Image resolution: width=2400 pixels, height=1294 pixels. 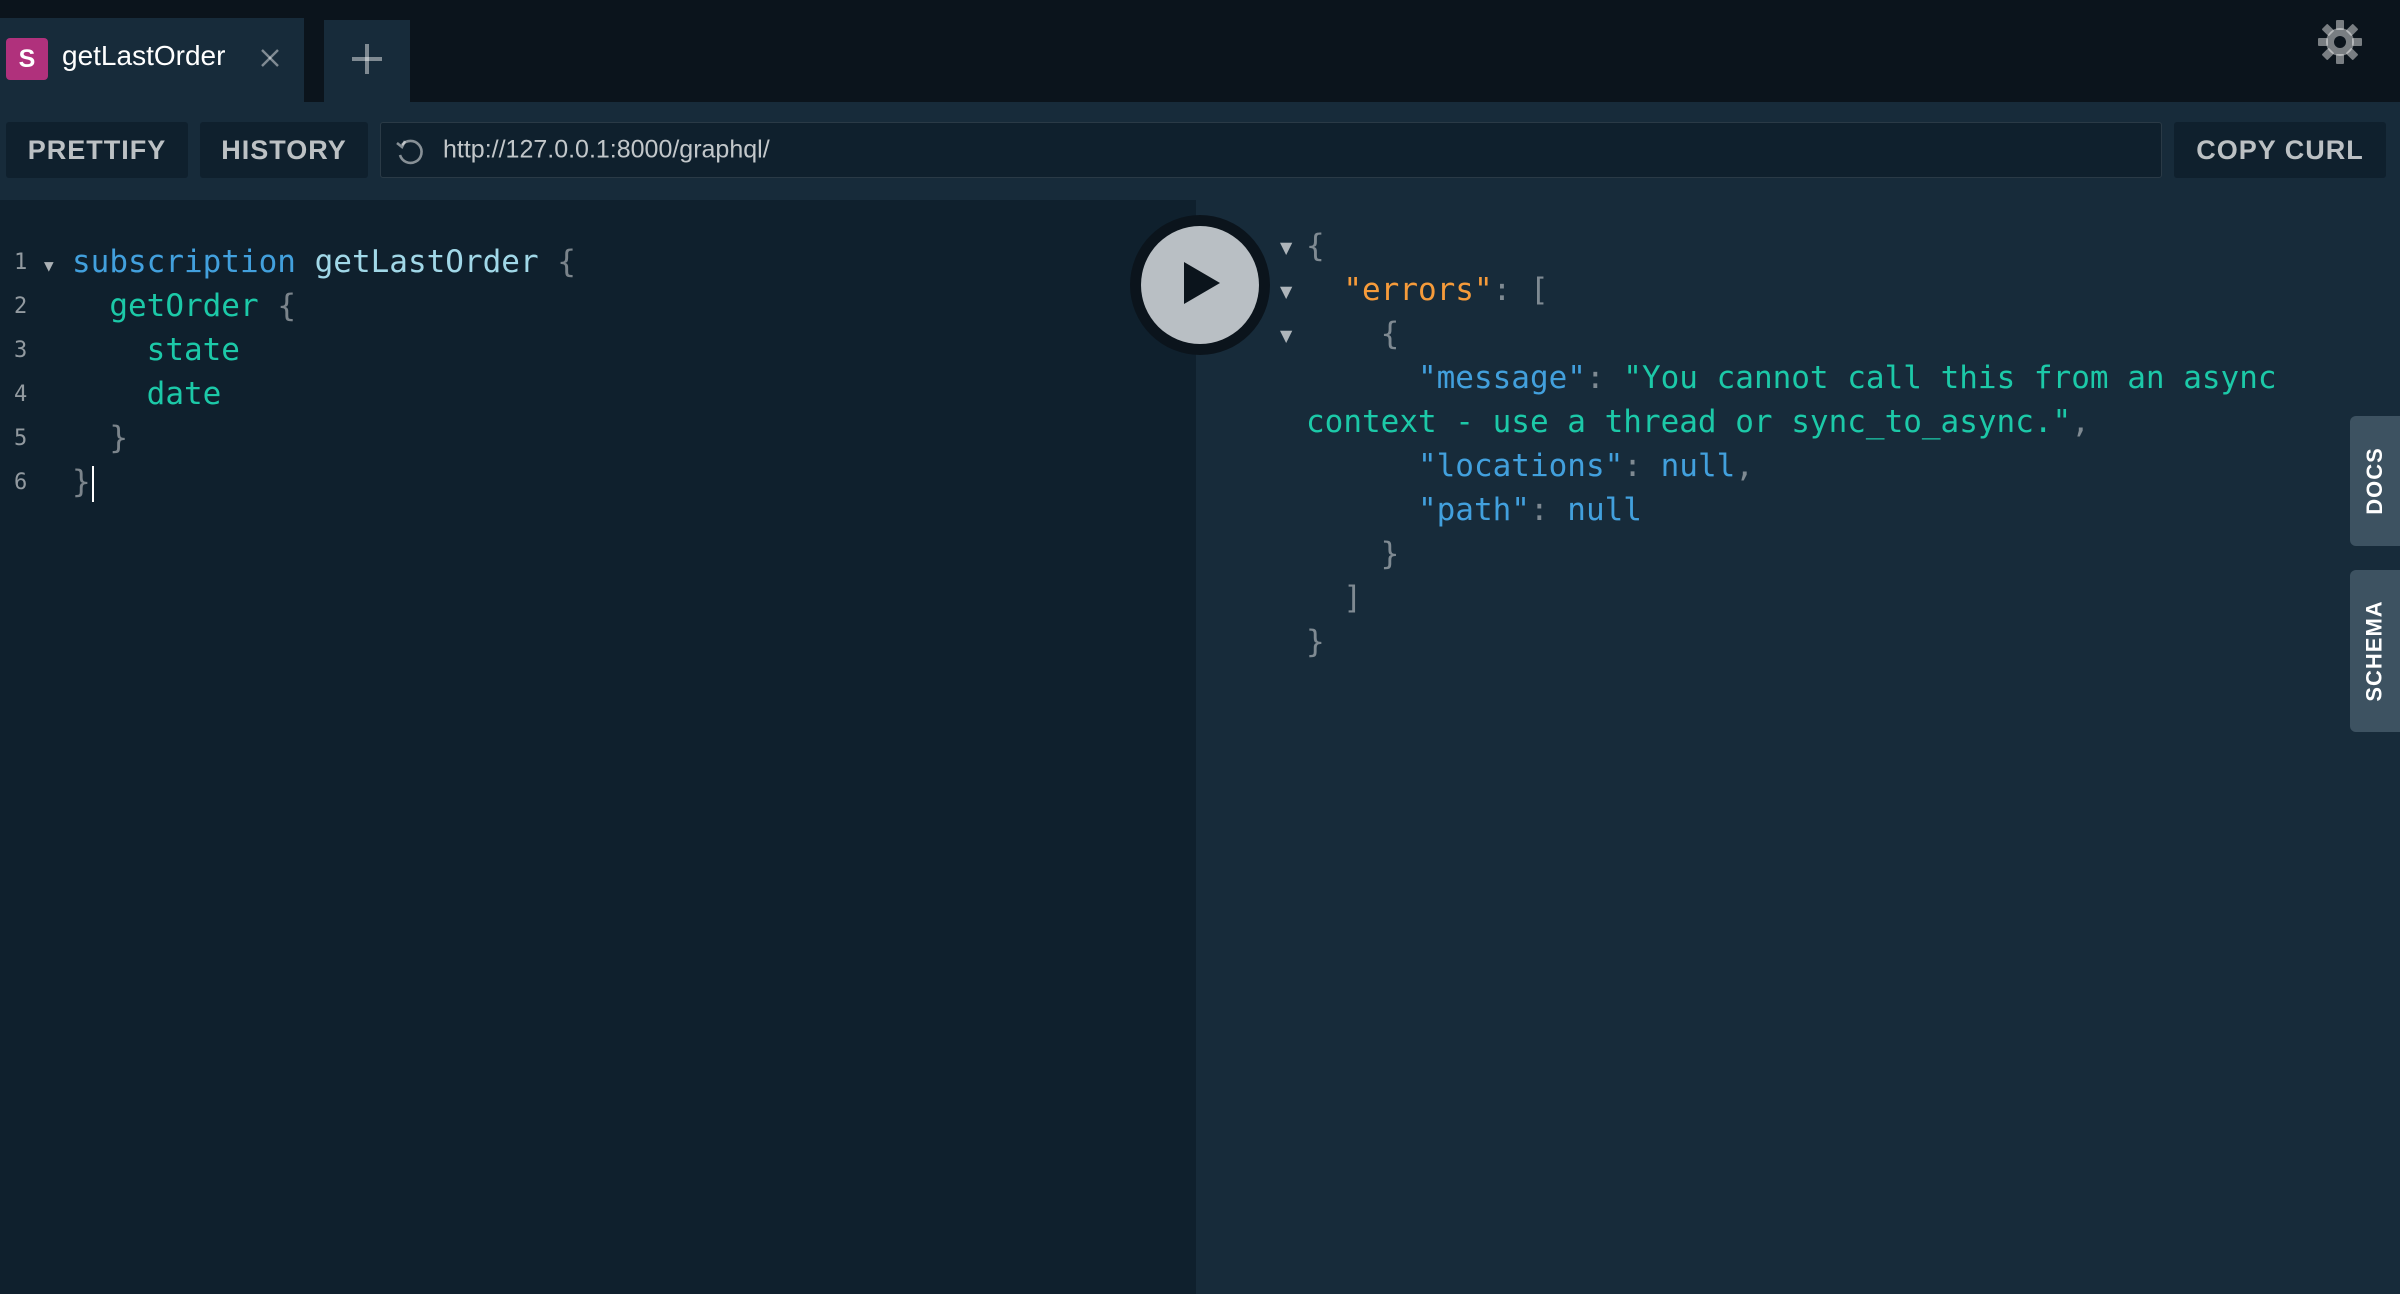 I want to click on json-key: "message", so click(x=1501, y=378).